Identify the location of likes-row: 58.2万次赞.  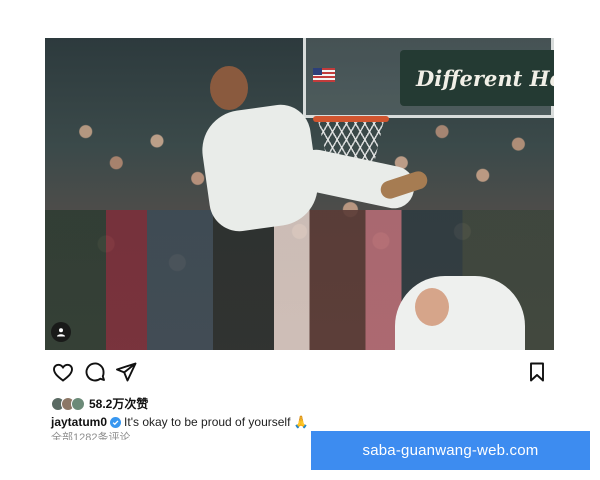
(99, 403).